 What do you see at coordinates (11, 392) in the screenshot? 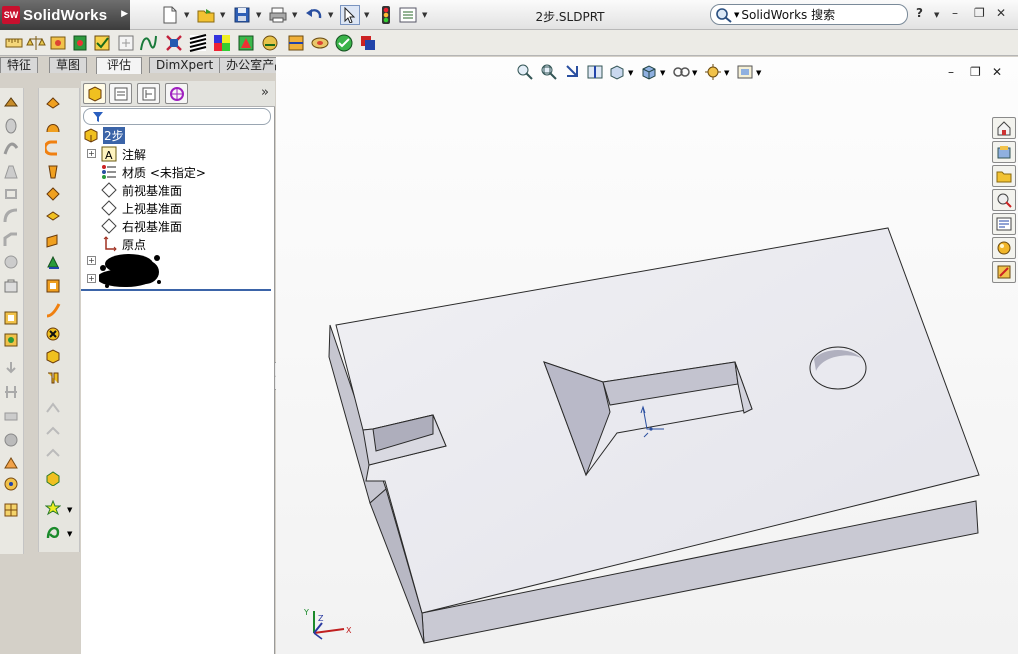
I see `split-line-icon` at bounding box center [11, 392].